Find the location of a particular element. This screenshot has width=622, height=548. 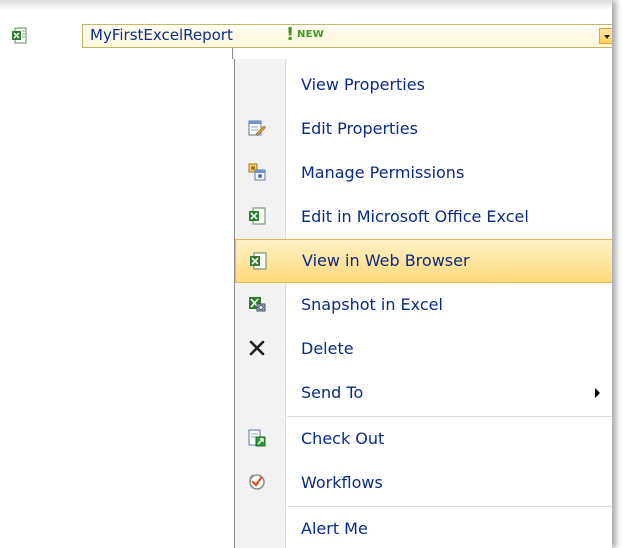

menu-connector is located at coordinates (232, 53).